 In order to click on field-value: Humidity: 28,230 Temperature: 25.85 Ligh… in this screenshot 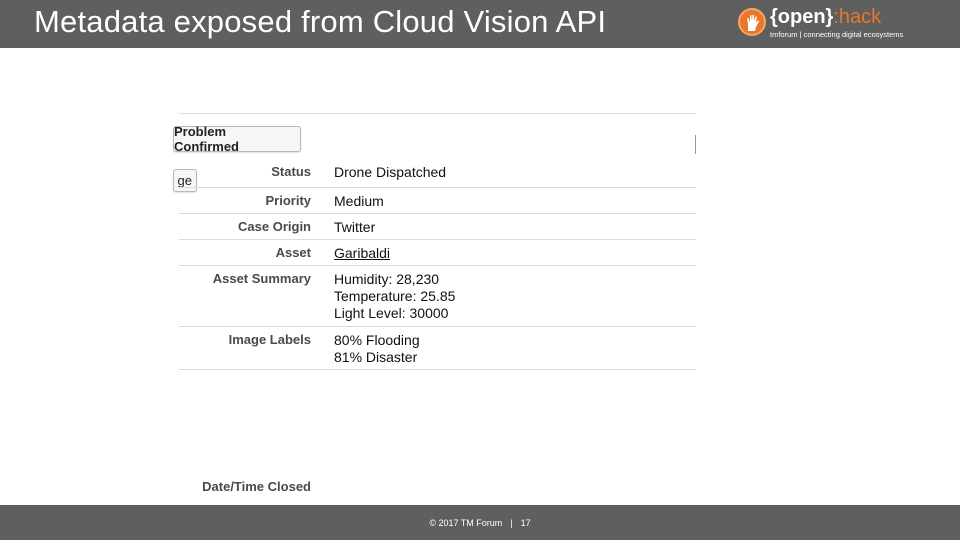, I will do `click(394, 296)`.